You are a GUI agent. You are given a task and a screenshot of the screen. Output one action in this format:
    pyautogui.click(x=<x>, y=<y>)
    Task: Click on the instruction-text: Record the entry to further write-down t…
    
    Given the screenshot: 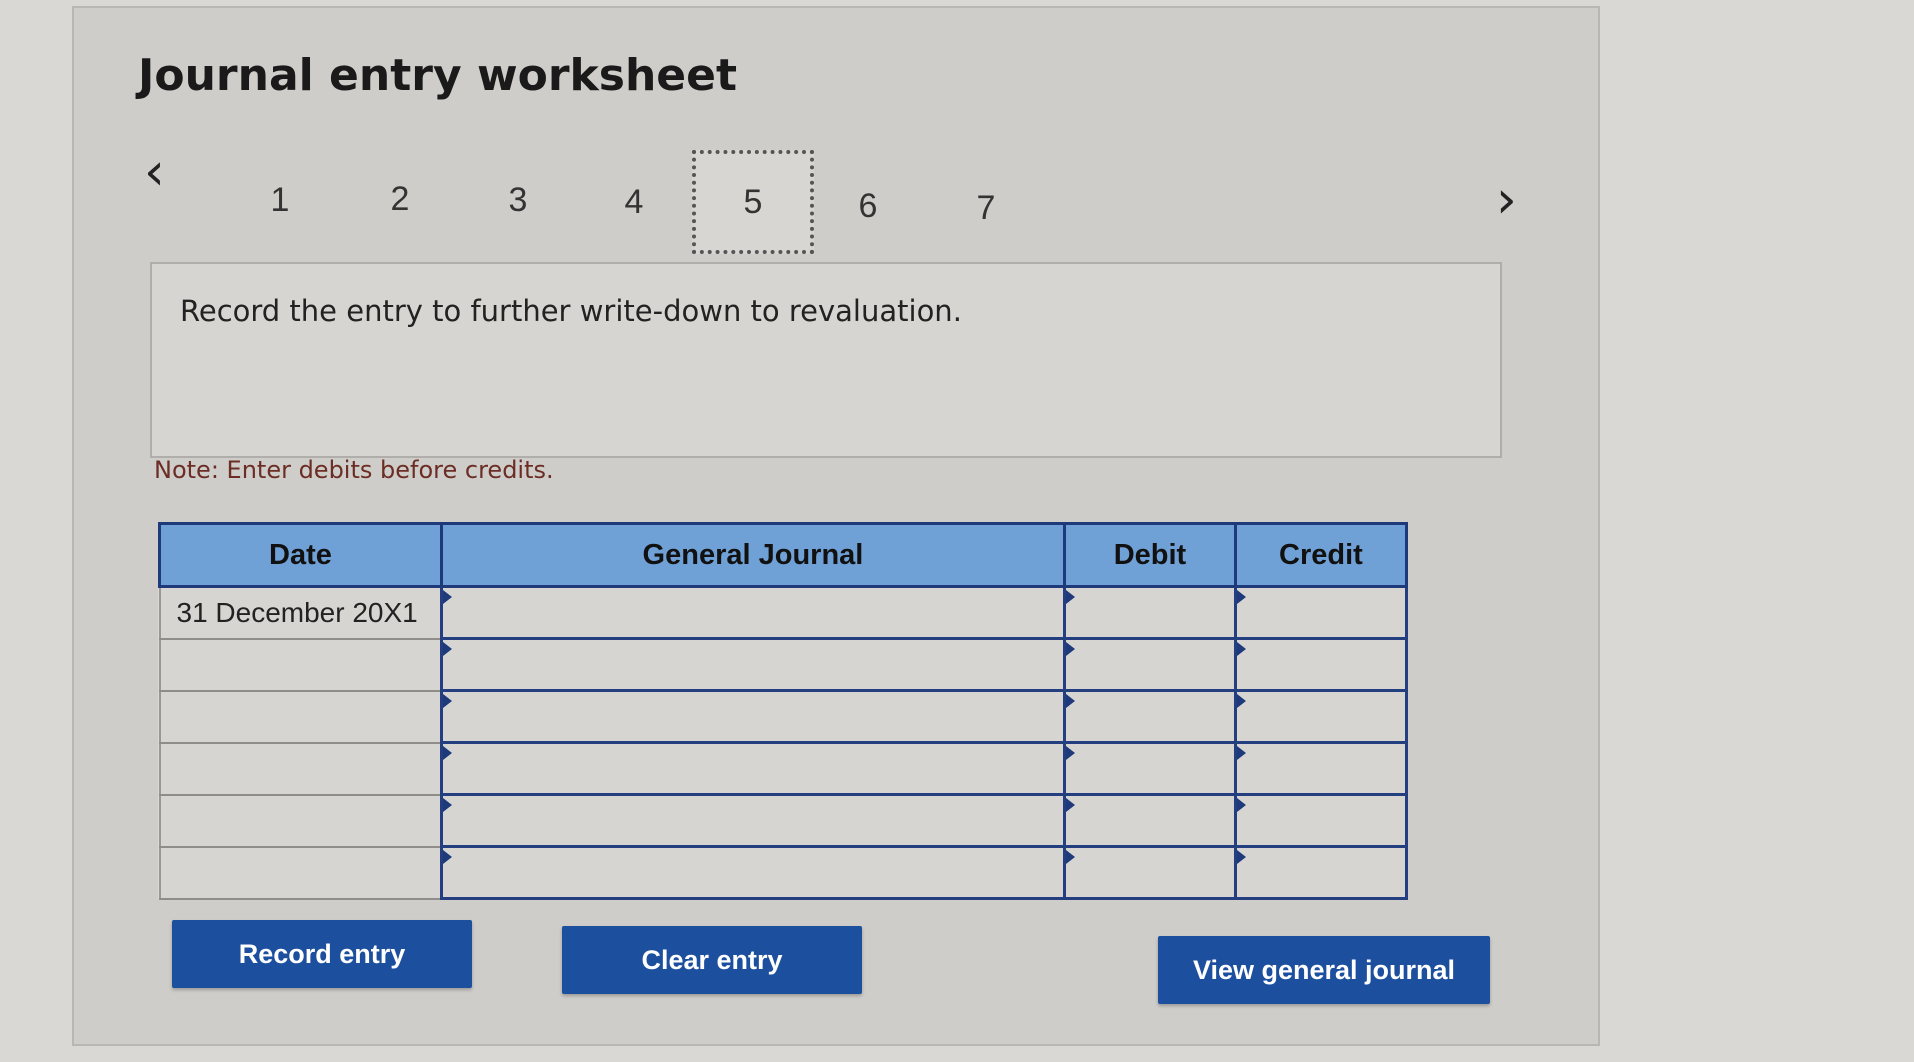 What is the action you would take?
    pyautogui.click(x=571, y=311)
    